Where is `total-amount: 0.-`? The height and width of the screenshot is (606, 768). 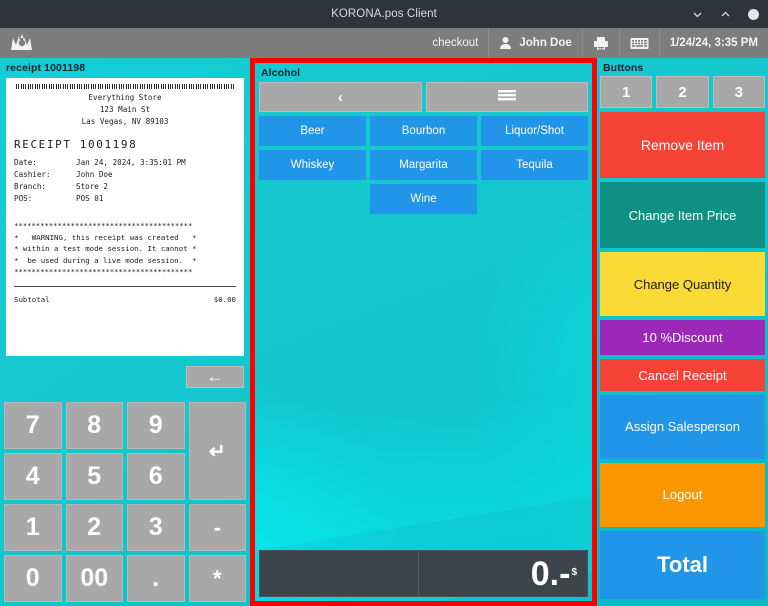
total-amount: 0.- is located at coordinates (550, 573).